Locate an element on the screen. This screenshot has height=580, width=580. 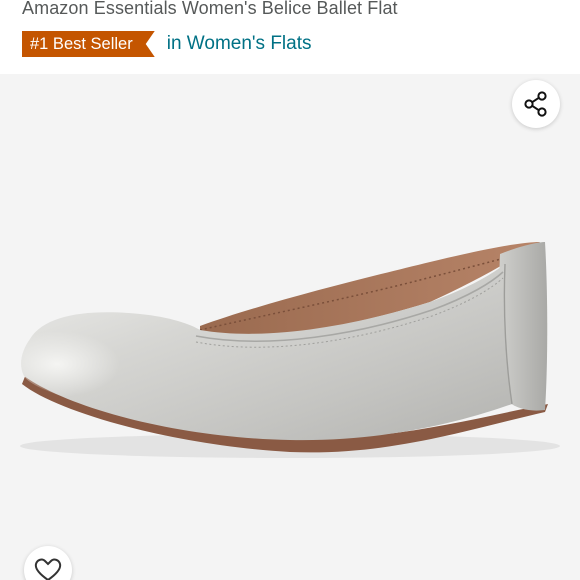
best-seller-category-link: in Women's Flats is located at coordinates (239, 44).